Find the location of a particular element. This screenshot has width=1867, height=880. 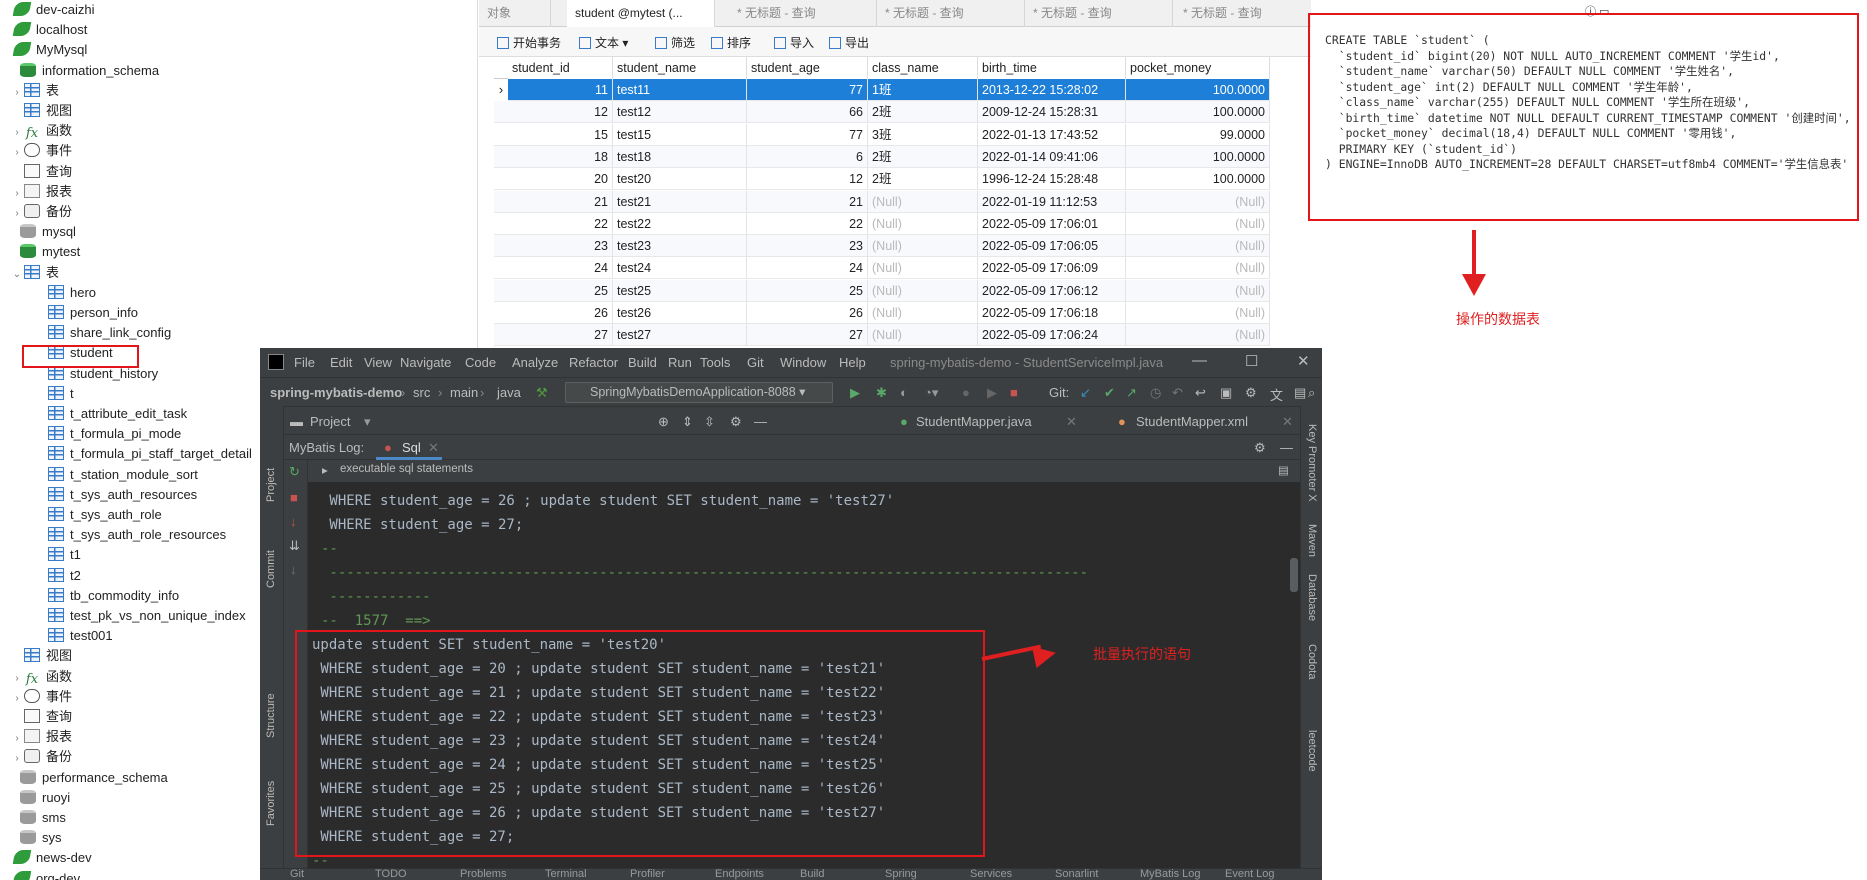

tree-item: localhost is located at coordinates (43, 30).